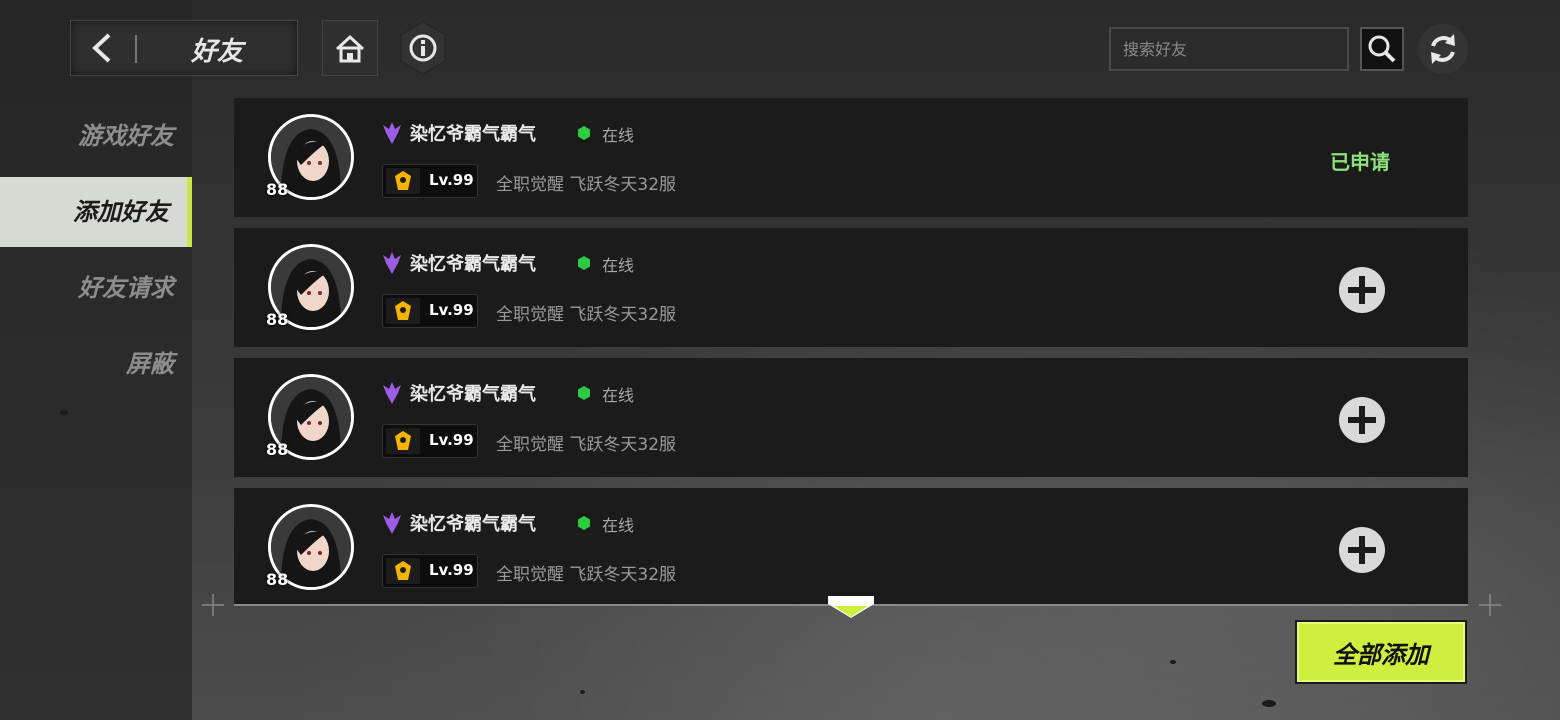  I want to click on info-button, so click(423, 48).